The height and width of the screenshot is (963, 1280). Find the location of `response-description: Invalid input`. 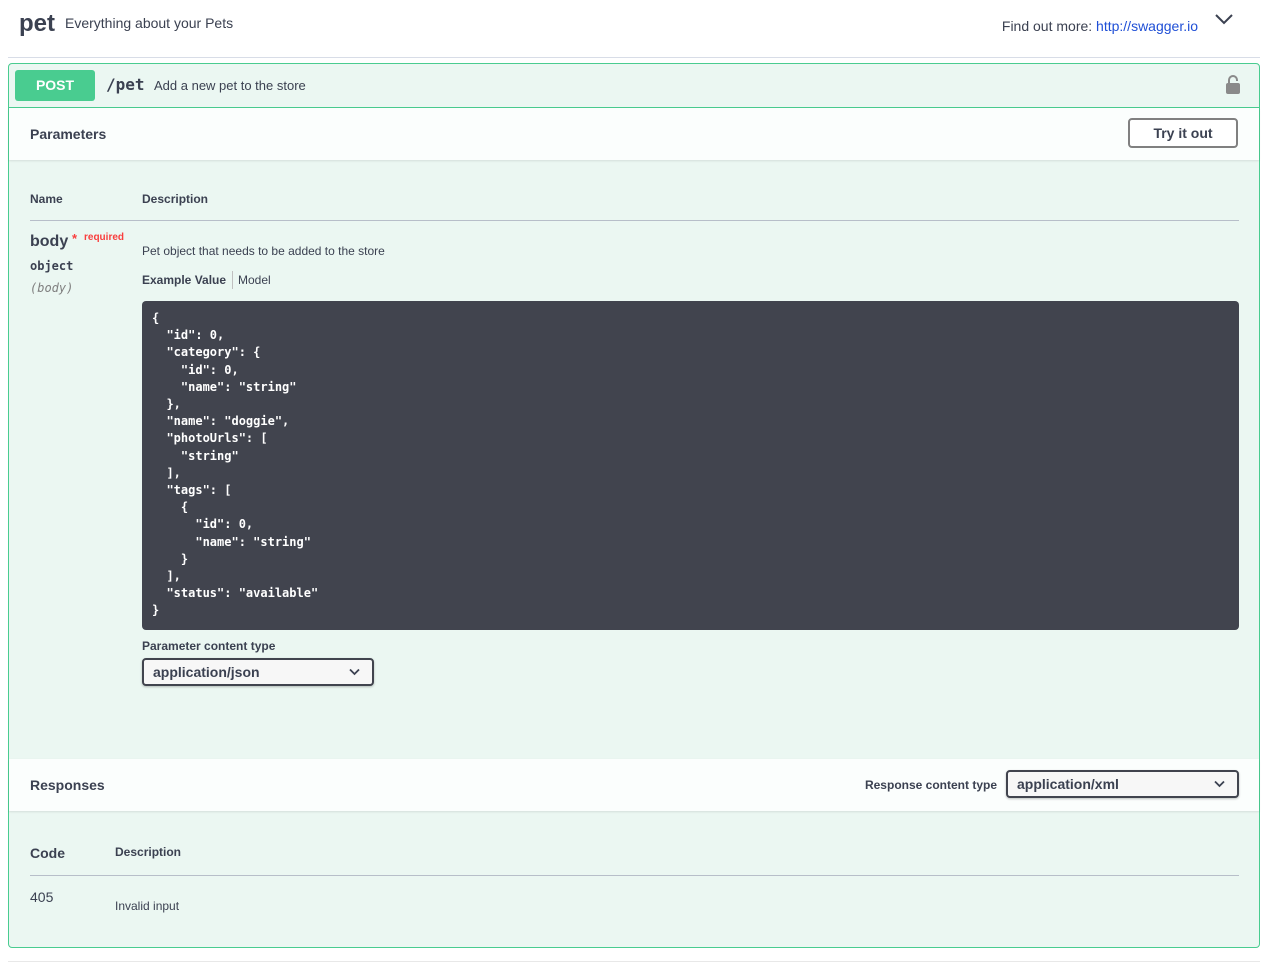

response-description: Invalid input is located at coordinates (147, 906).